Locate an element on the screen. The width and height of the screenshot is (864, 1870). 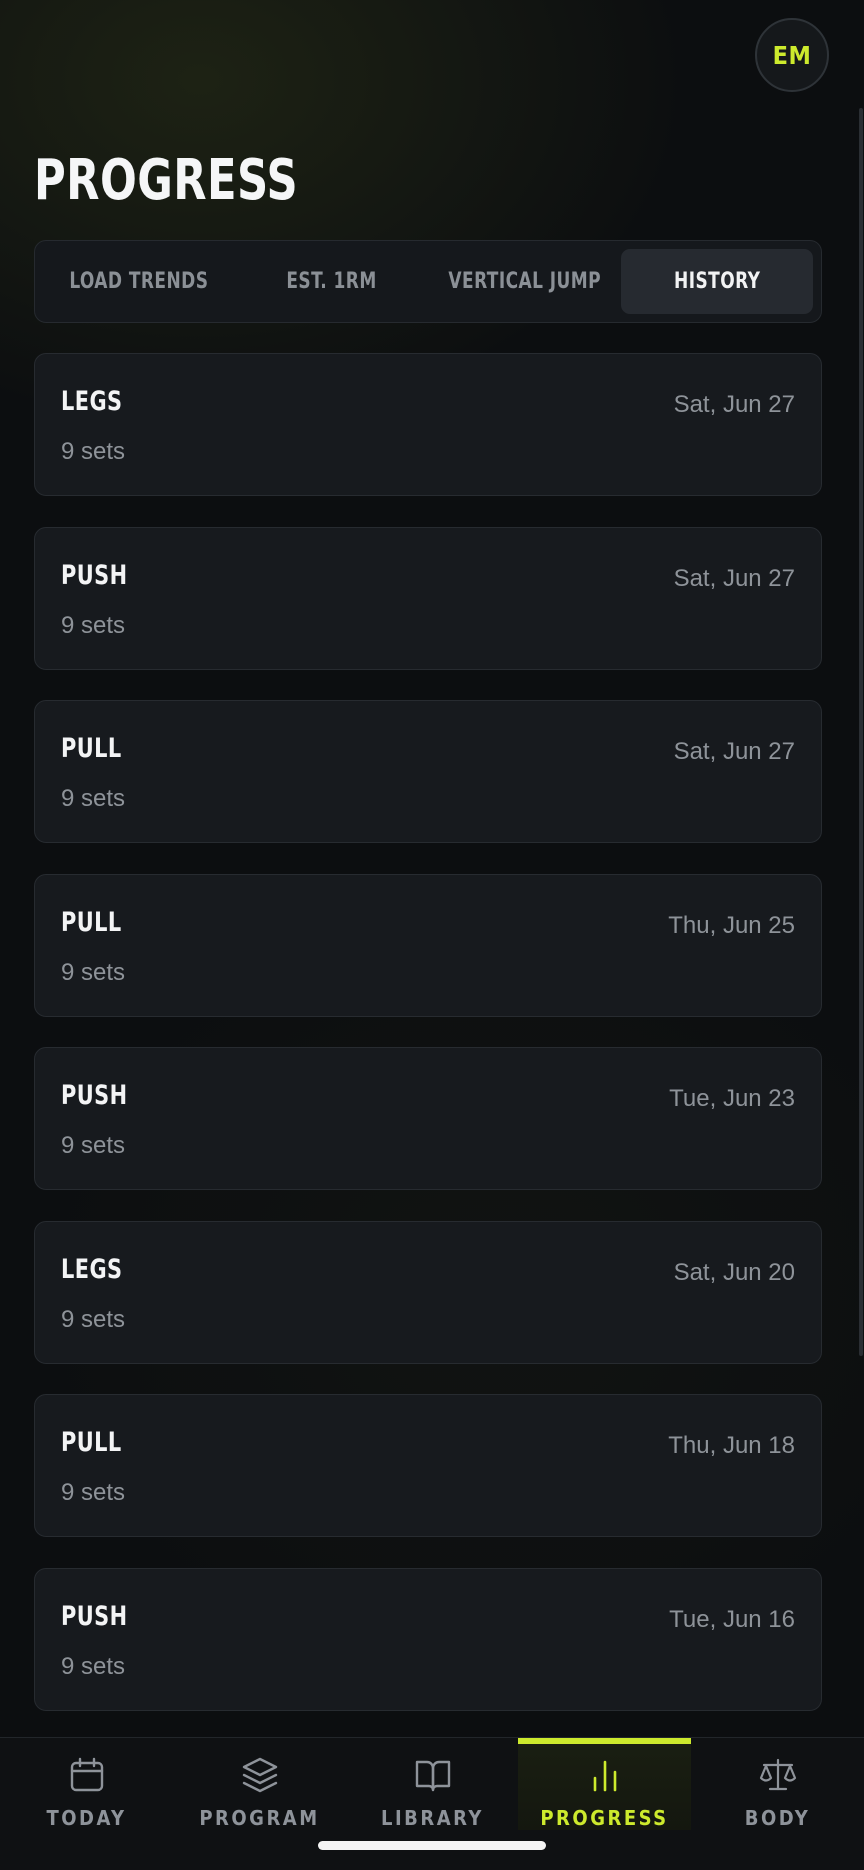
tab-label: LOAD TRENDS is located at coordinates (139, 281).